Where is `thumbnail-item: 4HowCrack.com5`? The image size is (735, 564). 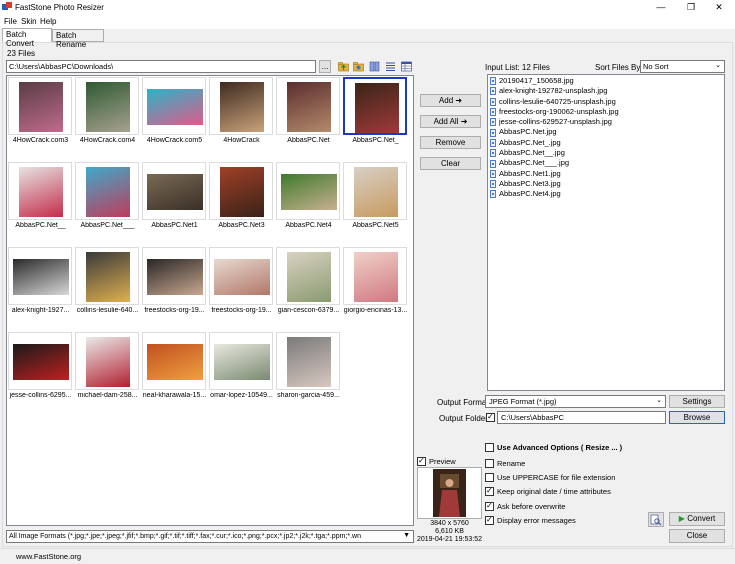 thumbnail-item: 4HowCrack.com5 is located at coordinates (174, 118).